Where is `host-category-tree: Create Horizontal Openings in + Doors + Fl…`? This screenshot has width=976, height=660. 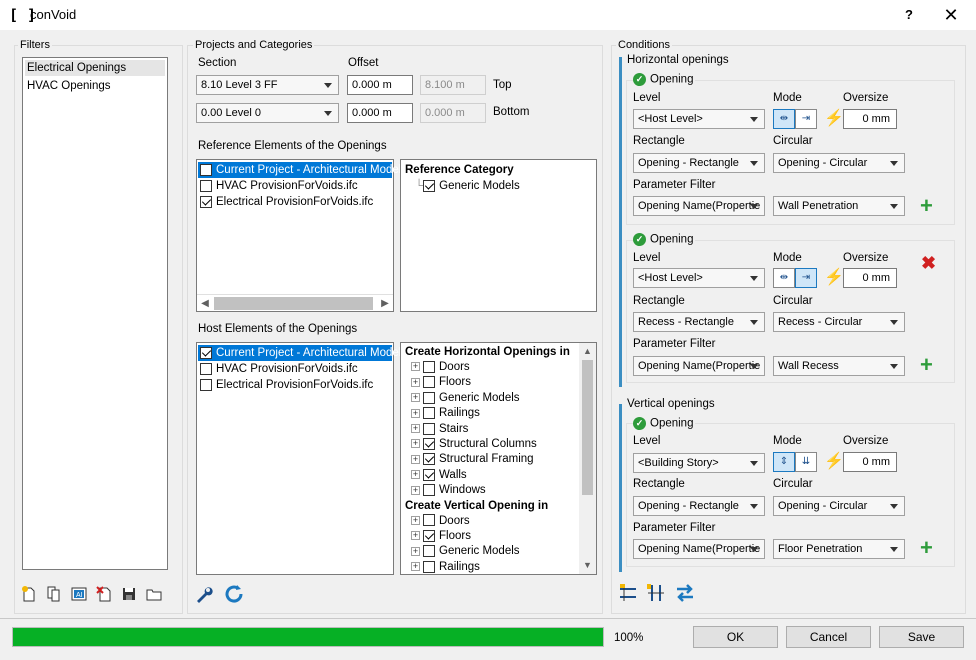 host-category-tree: Create Horizontal Openings in + Doors + Fl… is located at coordinates (498, 458).